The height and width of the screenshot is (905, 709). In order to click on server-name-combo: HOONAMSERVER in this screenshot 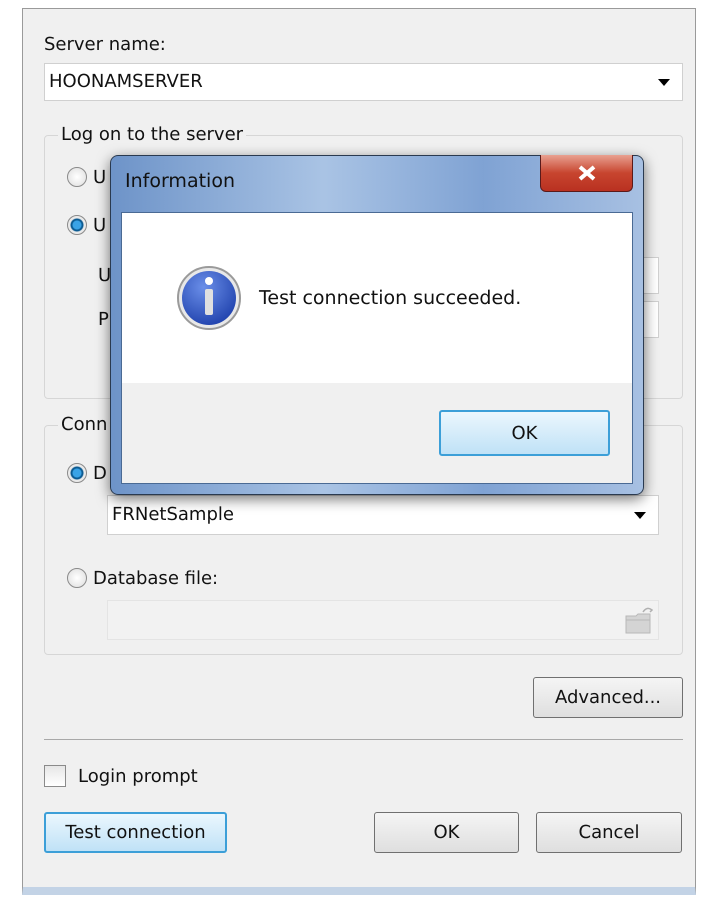, I will do `click(363, 82)`.